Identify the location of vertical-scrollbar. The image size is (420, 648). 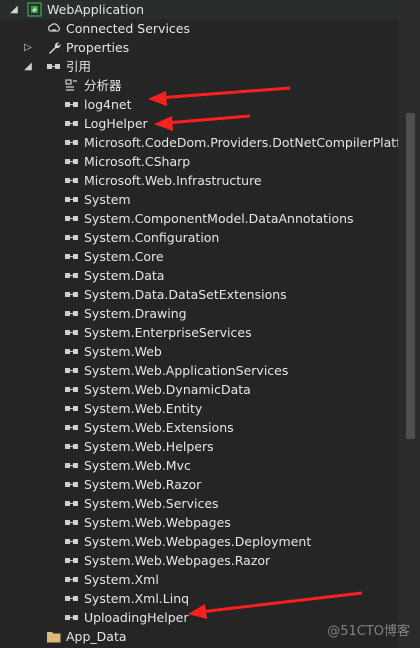
(409, 324).